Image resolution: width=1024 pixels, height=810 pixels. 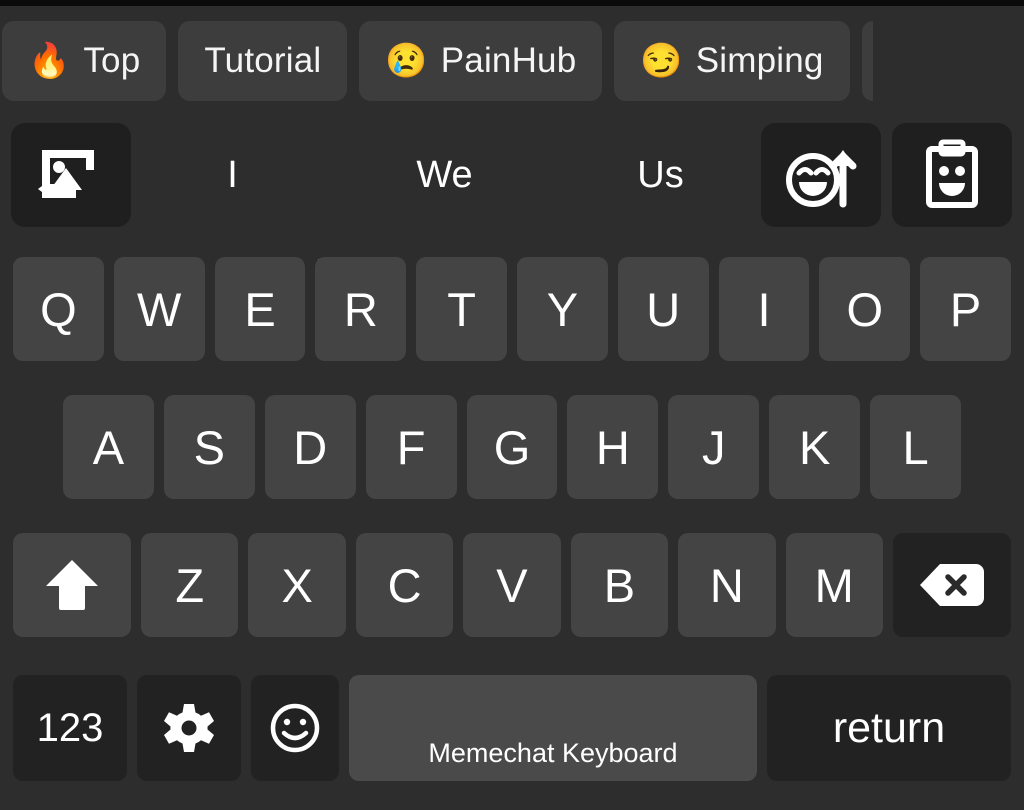 I want to click on meme-share-button, so click(x=821, y=175).